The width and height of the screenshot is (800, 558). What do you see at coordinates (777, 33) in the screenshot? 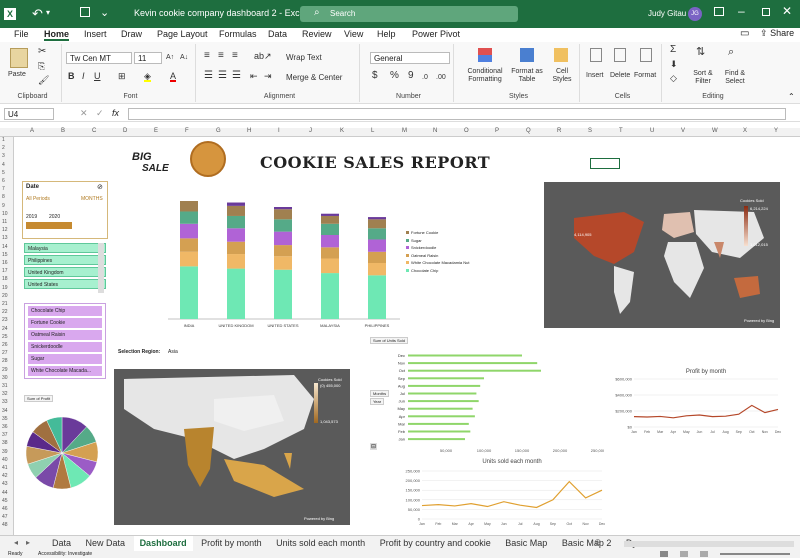
I see `share-button: ⇪ Share` at bounding box center [777, 33].